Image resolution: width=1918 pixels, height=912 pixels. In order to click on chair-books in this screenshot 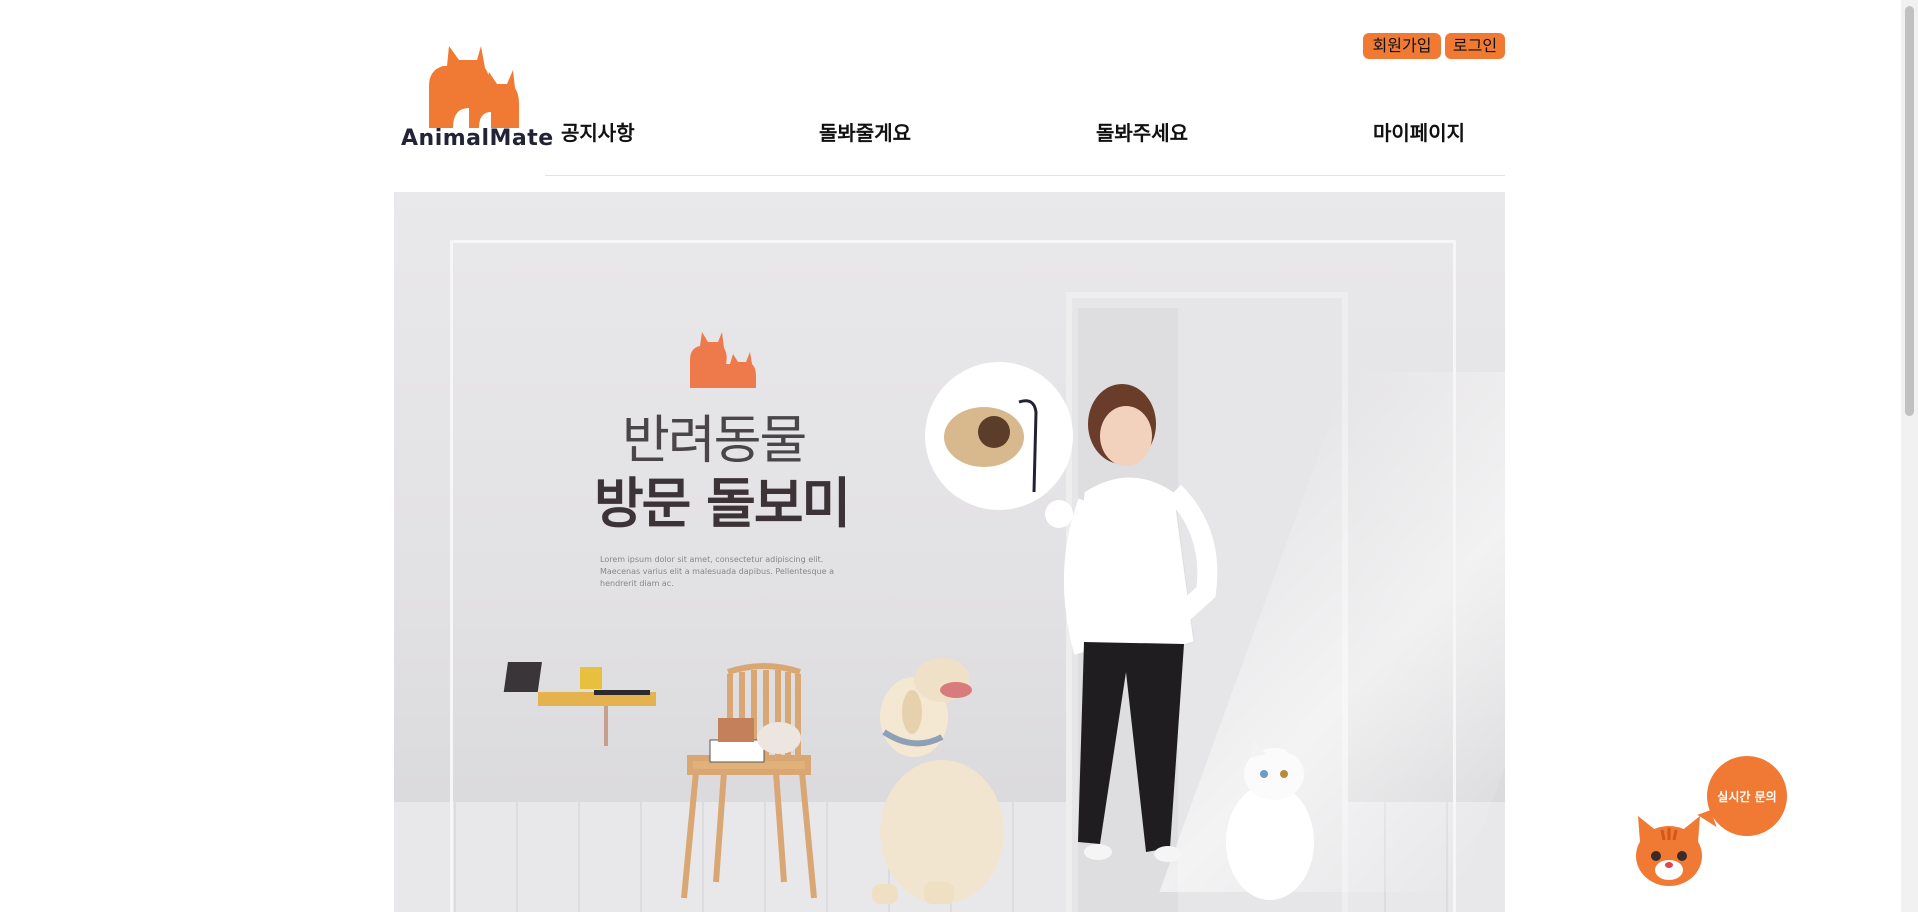, I will do `click(737, 751)`.